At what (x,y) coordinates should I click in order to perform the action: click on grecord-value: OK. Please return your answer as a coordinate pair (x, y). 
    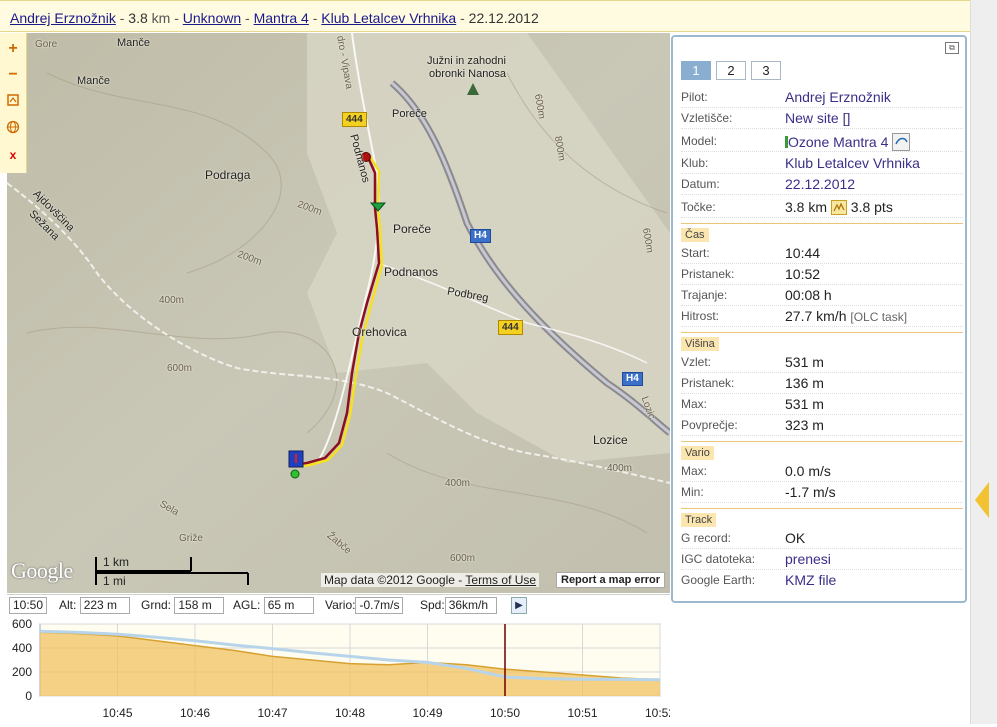
    Looking at the image, I should click on (795, 538).